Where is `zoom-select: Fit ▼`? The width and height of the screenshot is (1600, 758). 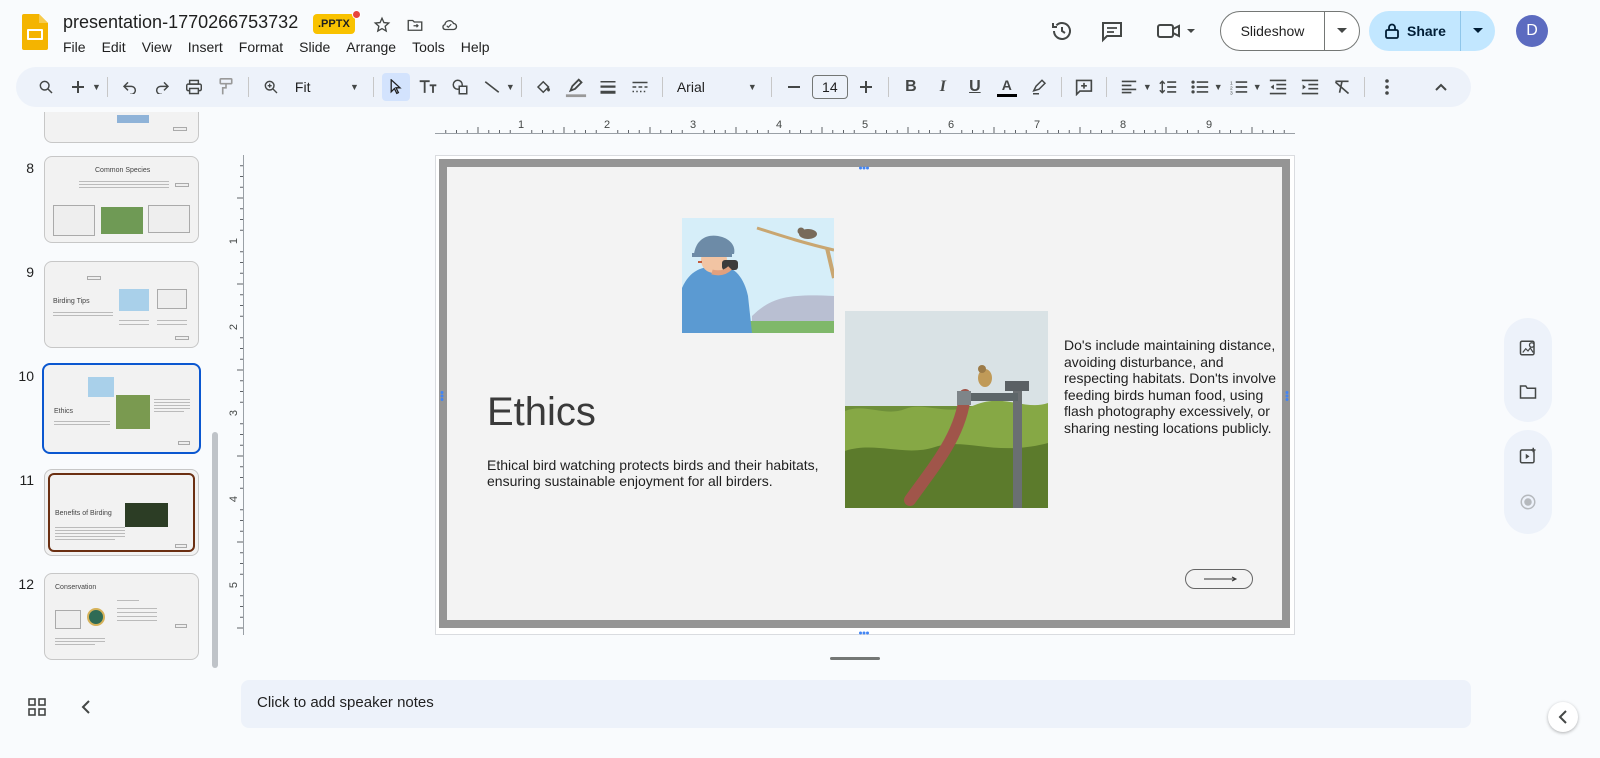
zoom-select: Fit ▼ is located at coordinates (327, 87).